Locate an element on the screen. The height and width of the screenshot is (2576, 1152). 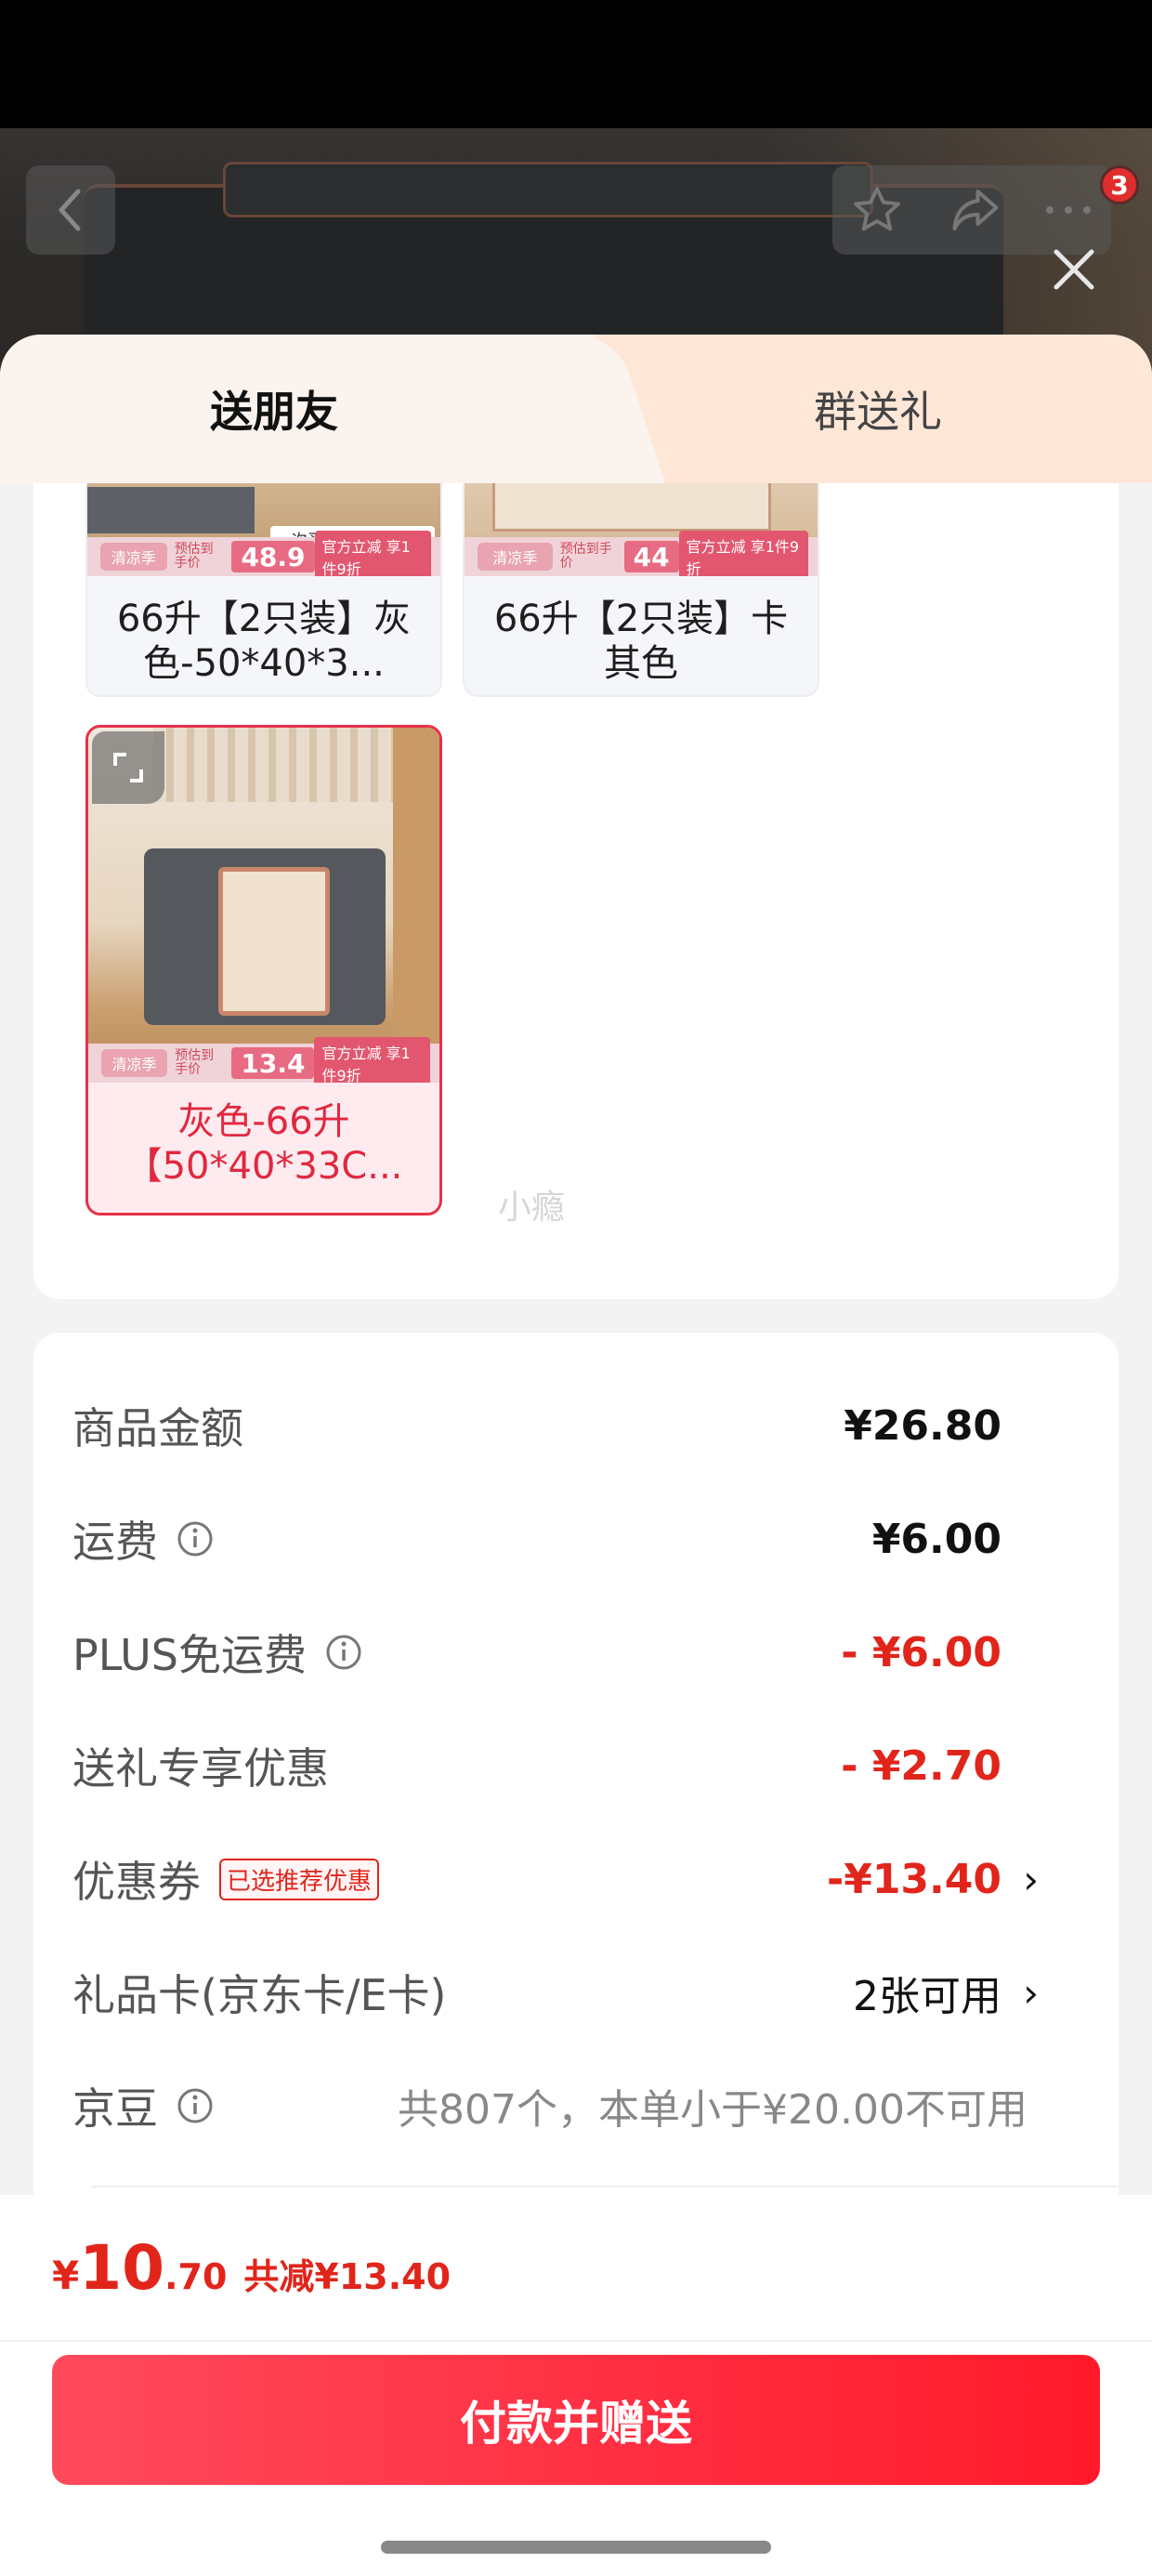
variant-option: 清凉季 预估到手价 44 官方立减 享1件9折 66升【2只装】卡其色 is located at coordinates (641, 590).